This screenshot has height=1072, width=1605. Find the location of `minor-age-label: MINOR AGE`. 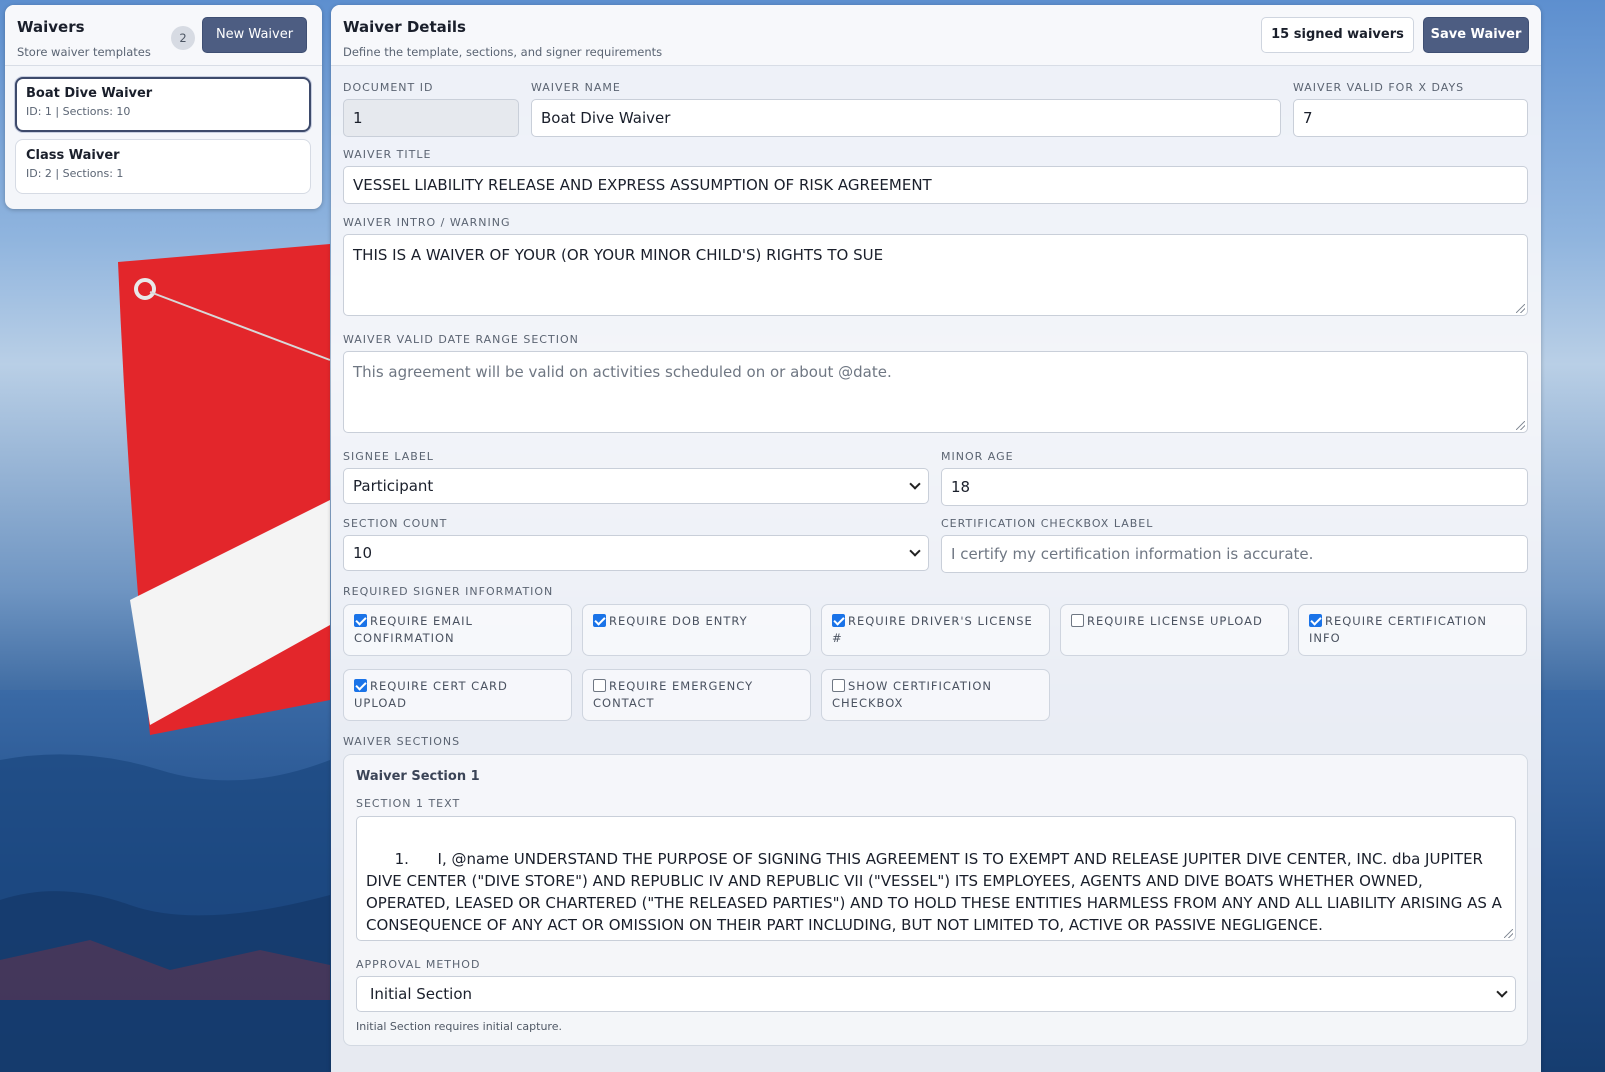

minor-age-label: MINOR AGE is located at coordinates (977, 456).